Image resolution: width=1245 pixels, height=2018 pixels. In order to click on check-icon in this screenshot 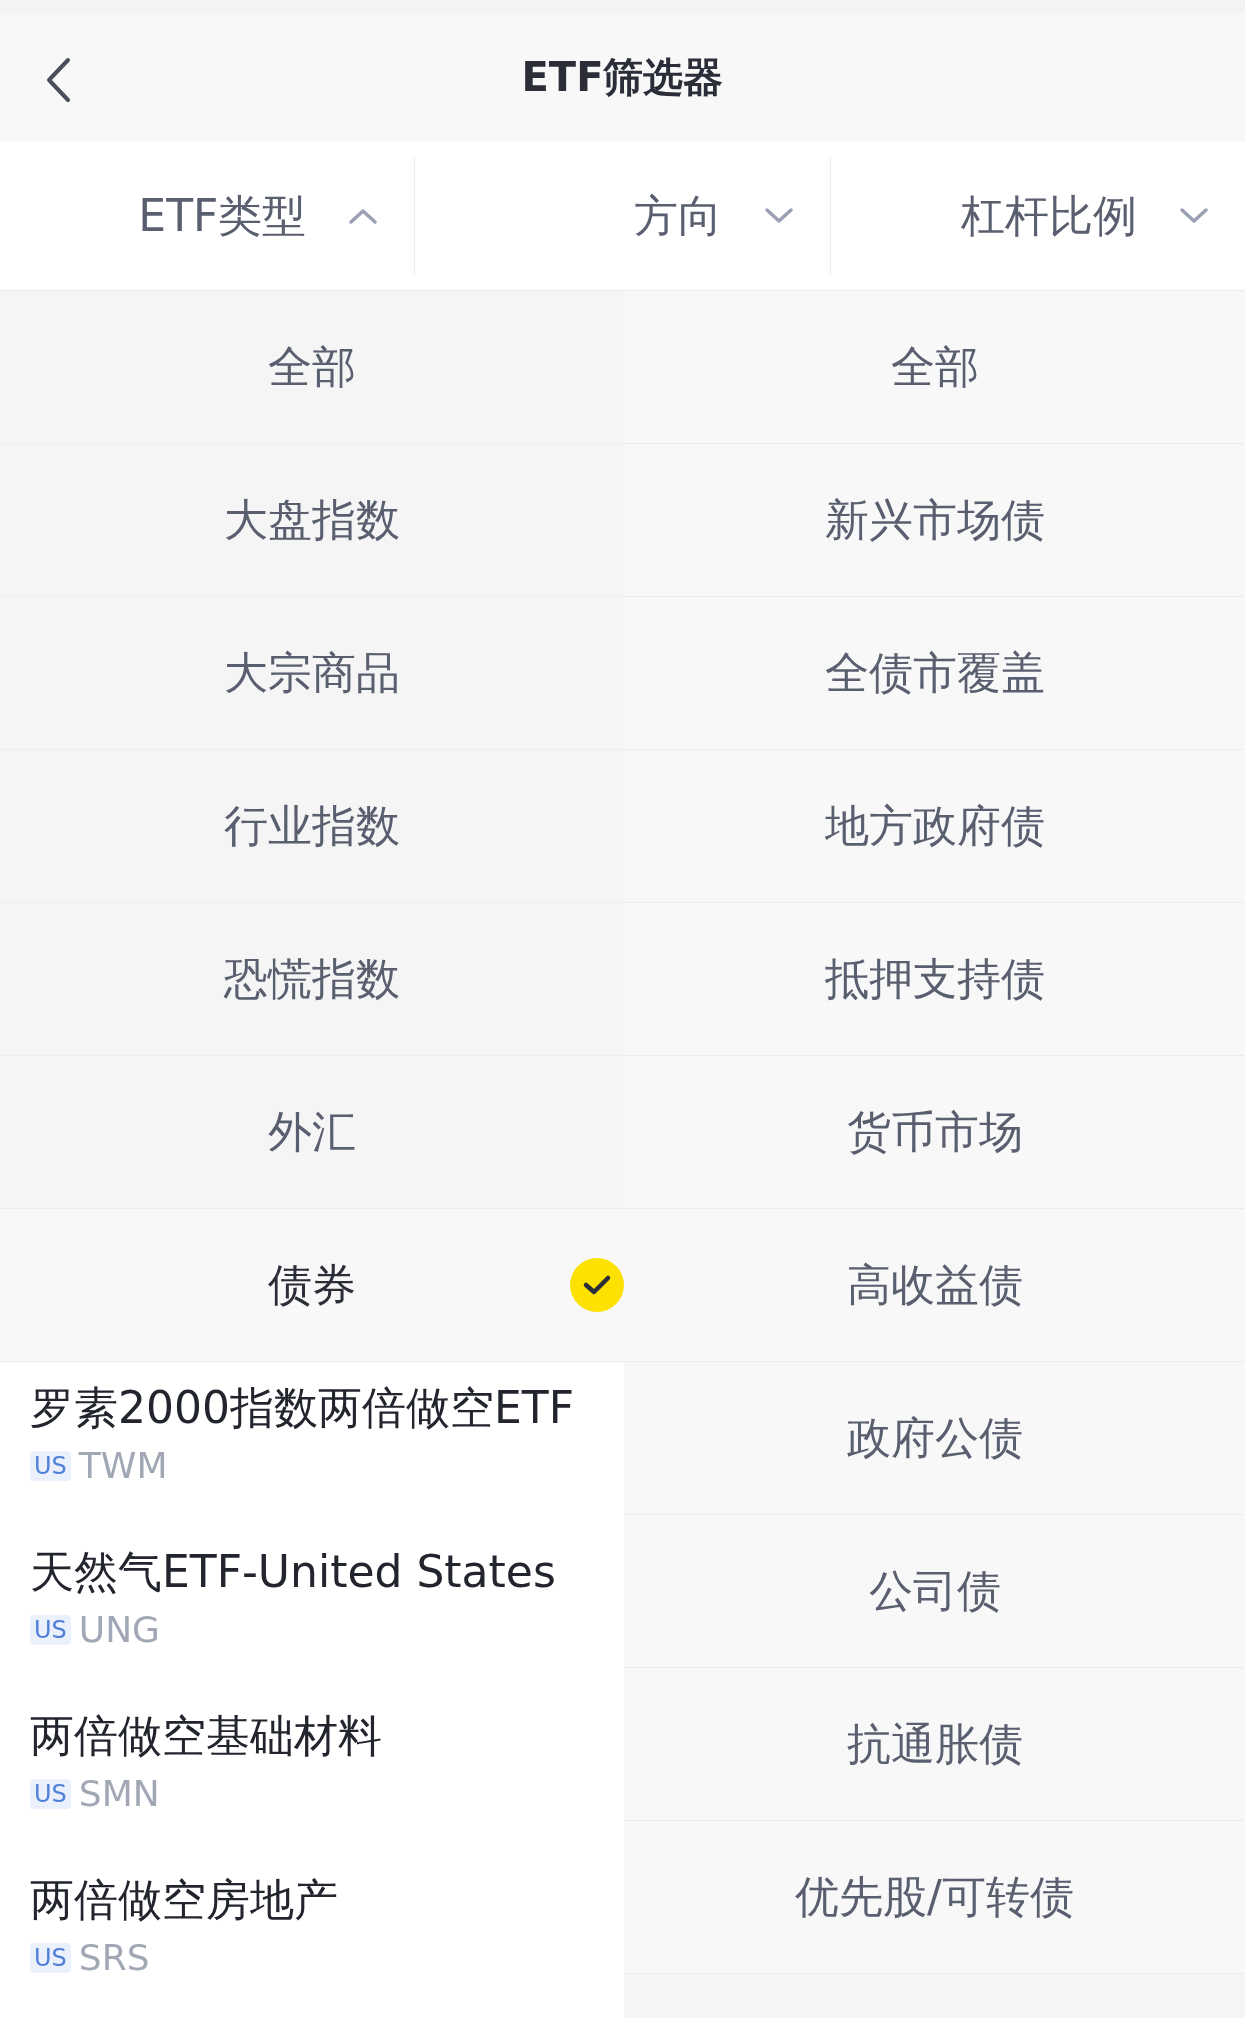, I will do `click(597, 1285)`.